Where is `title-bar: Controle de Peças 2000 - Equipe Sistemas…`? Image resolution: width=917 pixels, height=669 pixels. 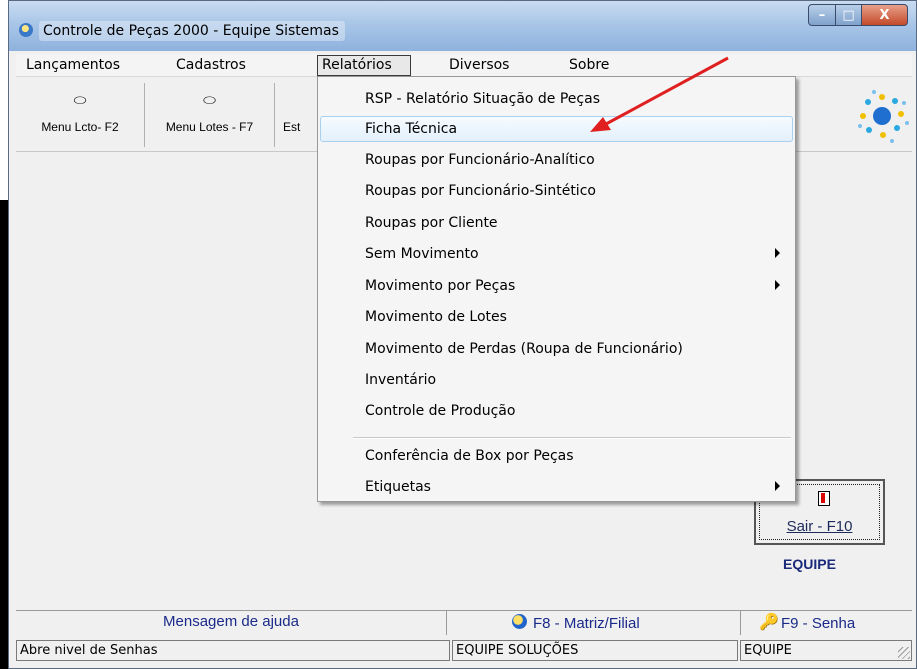
title-bar: Controle de Peças 2000 - Equipe Sistemas… is located at coordinates (462, 26).